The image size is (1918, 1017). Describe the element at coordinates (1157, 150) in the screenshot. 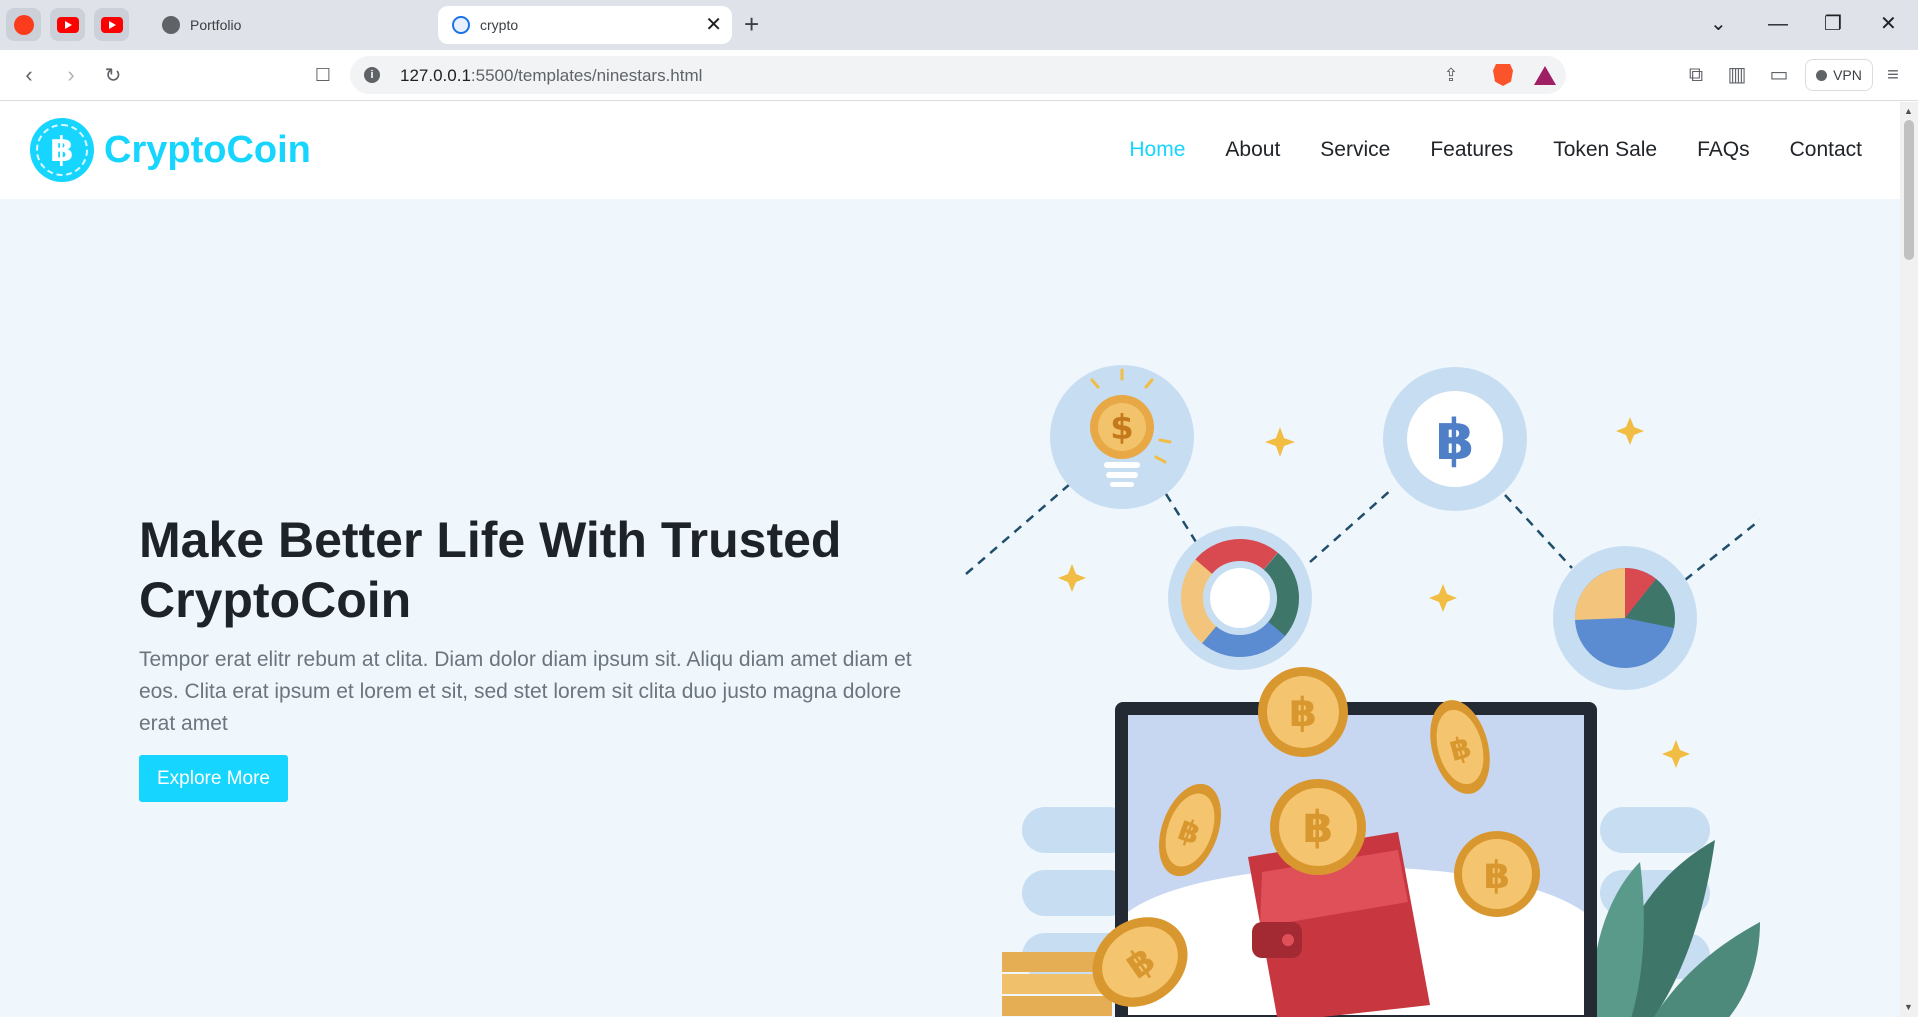

I see `nav-home: Home` at that location.